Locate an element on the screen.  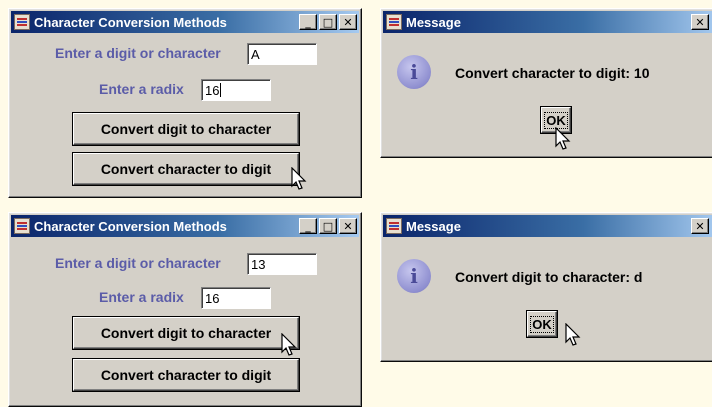
message-text: Convert digit to character: d is located at coordinates (549, 277).